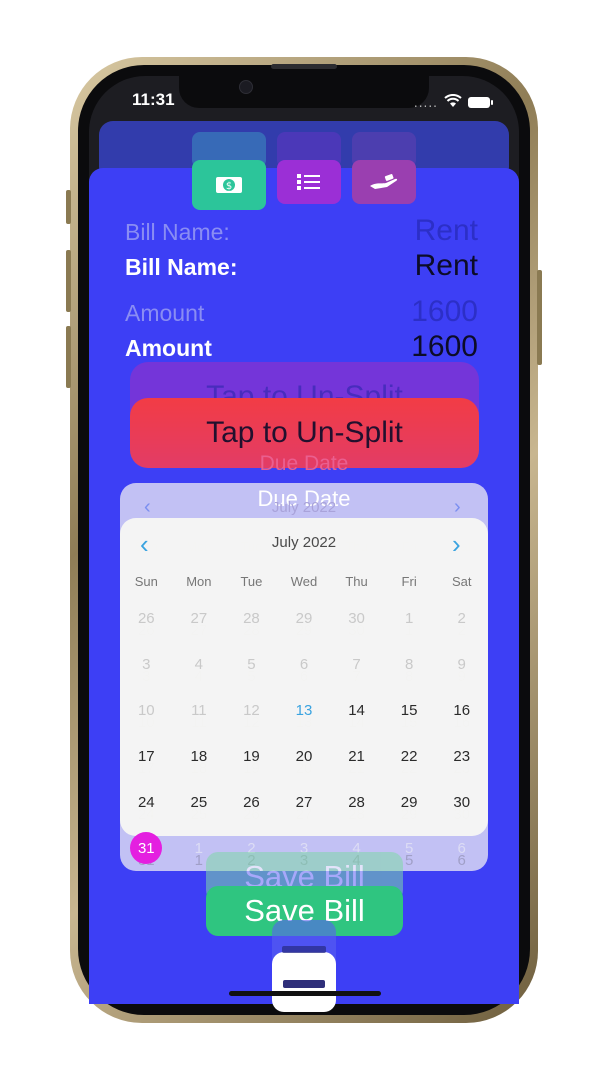 The image size is (608, 1080). What do you see at coordinates (146, 664) in the screenshot?
I see `calendar-day: 3` at bounding box center [146, 664].